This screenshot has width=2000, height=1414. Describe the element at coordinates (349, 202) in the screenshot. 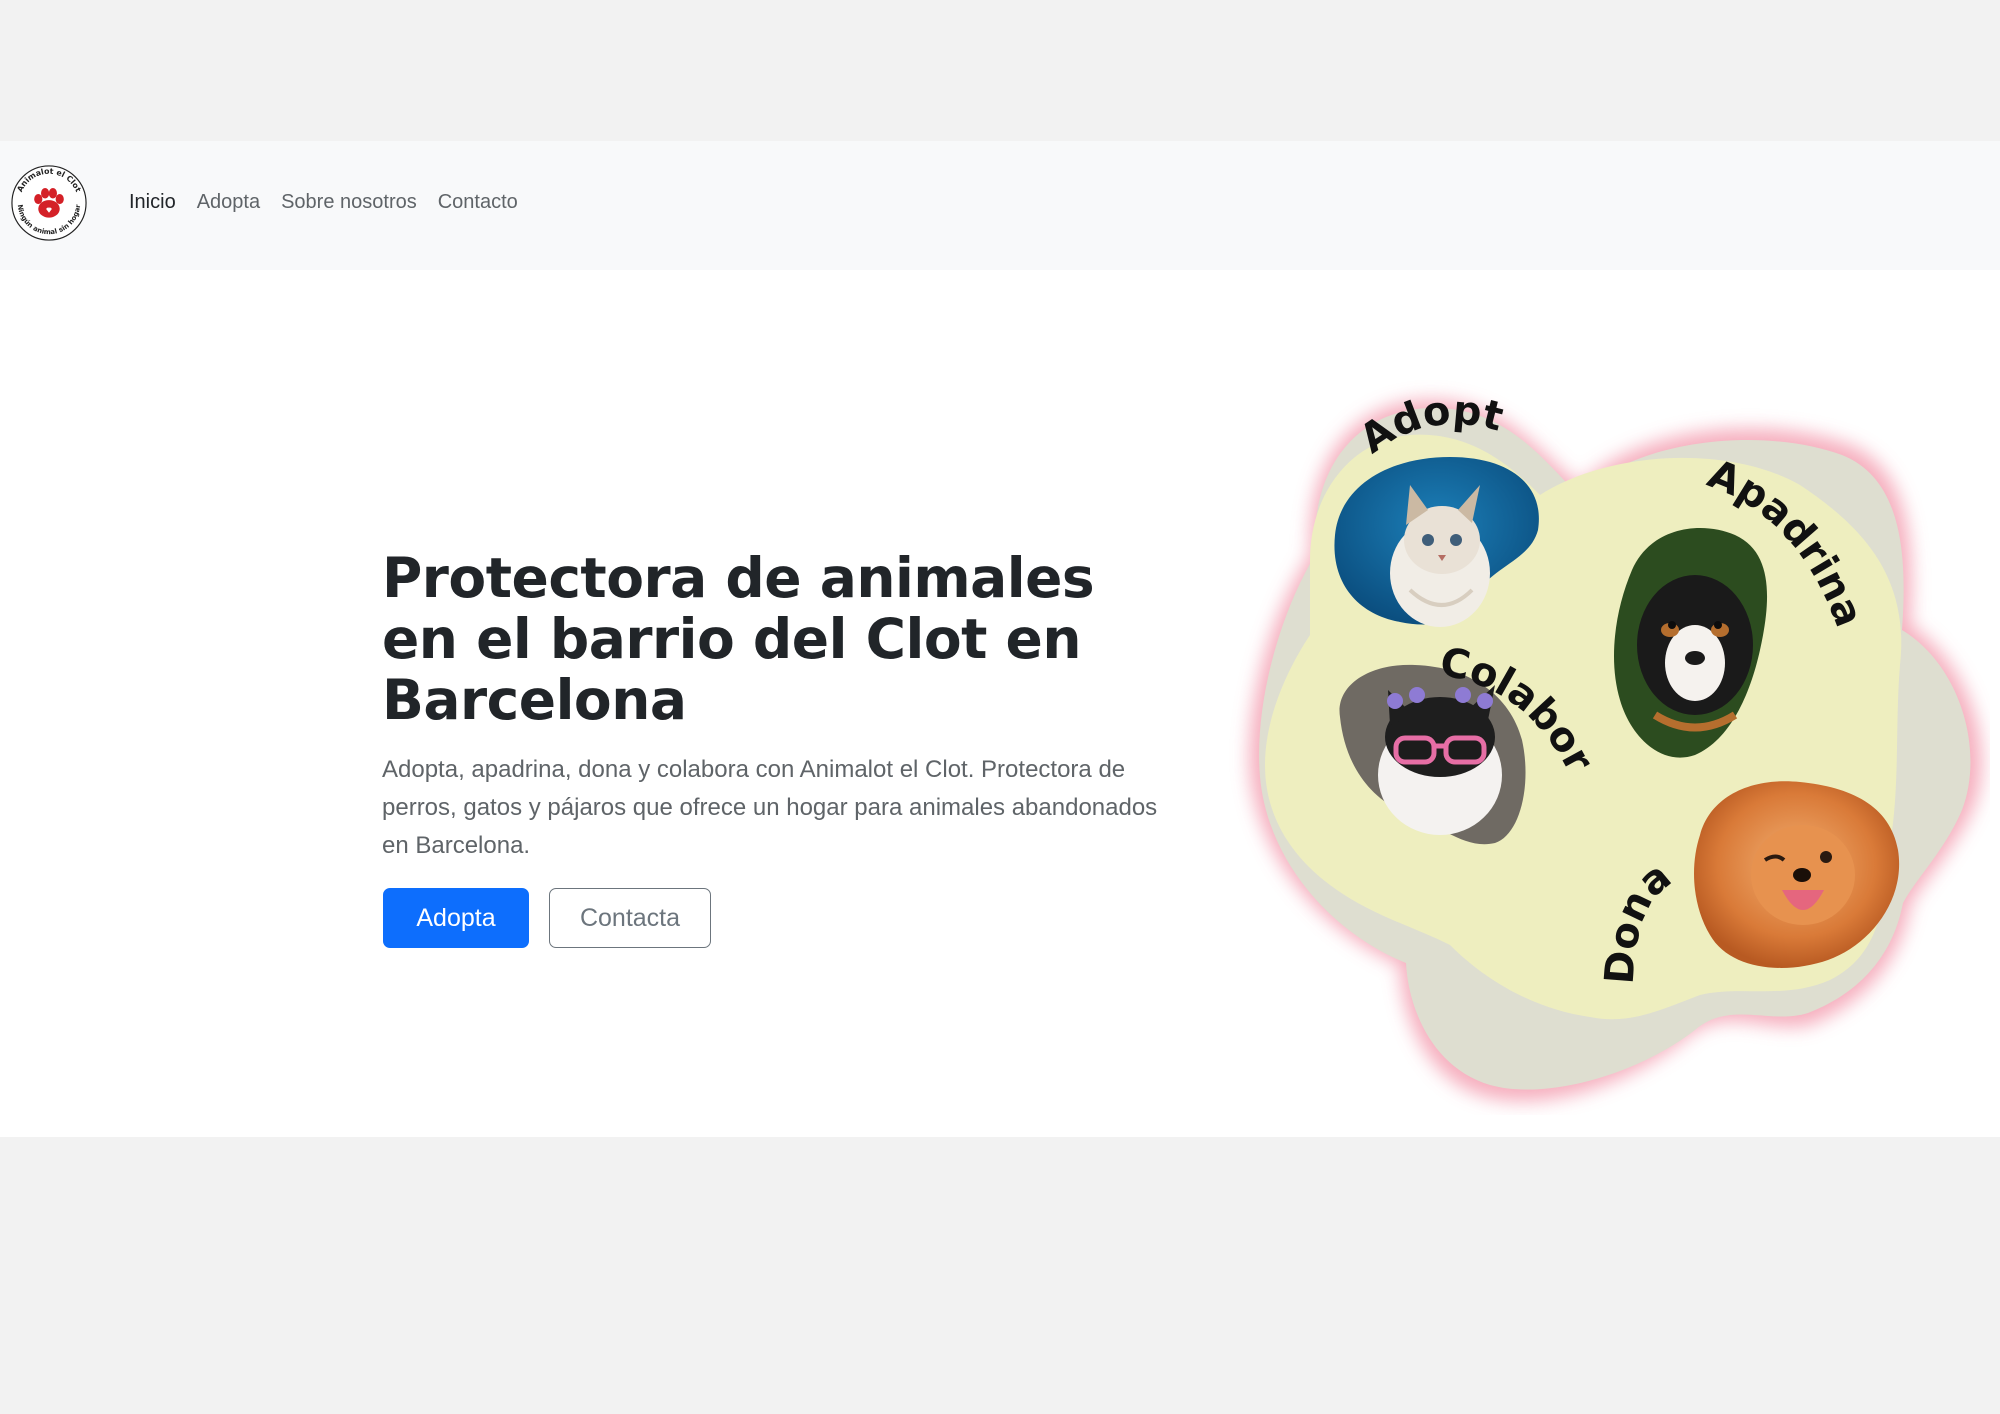

I see `nav-link-sobre-nosotros: Sobre nosotros` at that location.